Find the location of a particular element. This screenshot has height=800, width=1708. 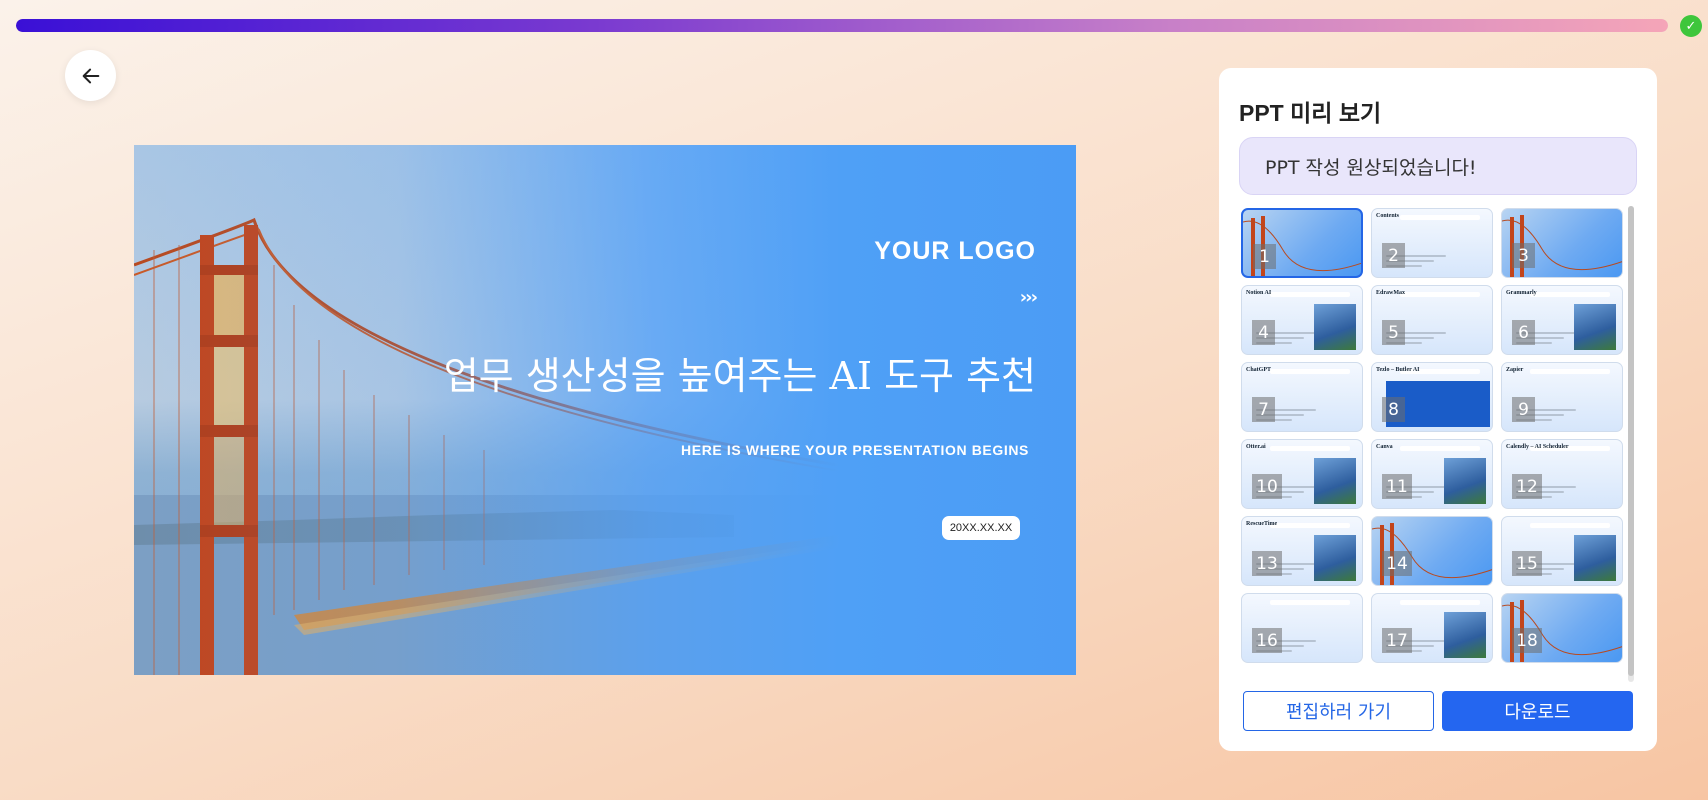

chevrons-icon: ››› is located at coordinates (1028, 297).